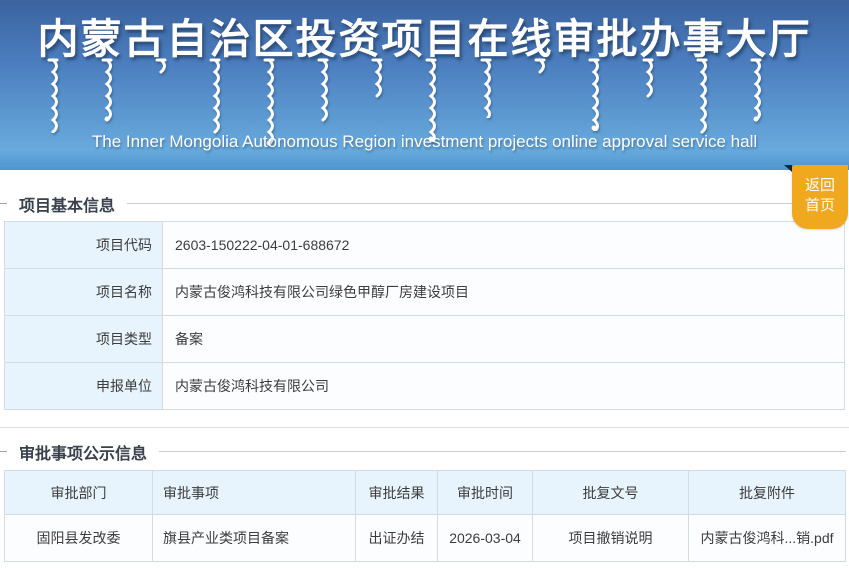 Image resolution: width=849 pixels, height=569 pixels. I want to click on table-row: 项目代码 2603-150222-04-01-688672, so click(424, 245).